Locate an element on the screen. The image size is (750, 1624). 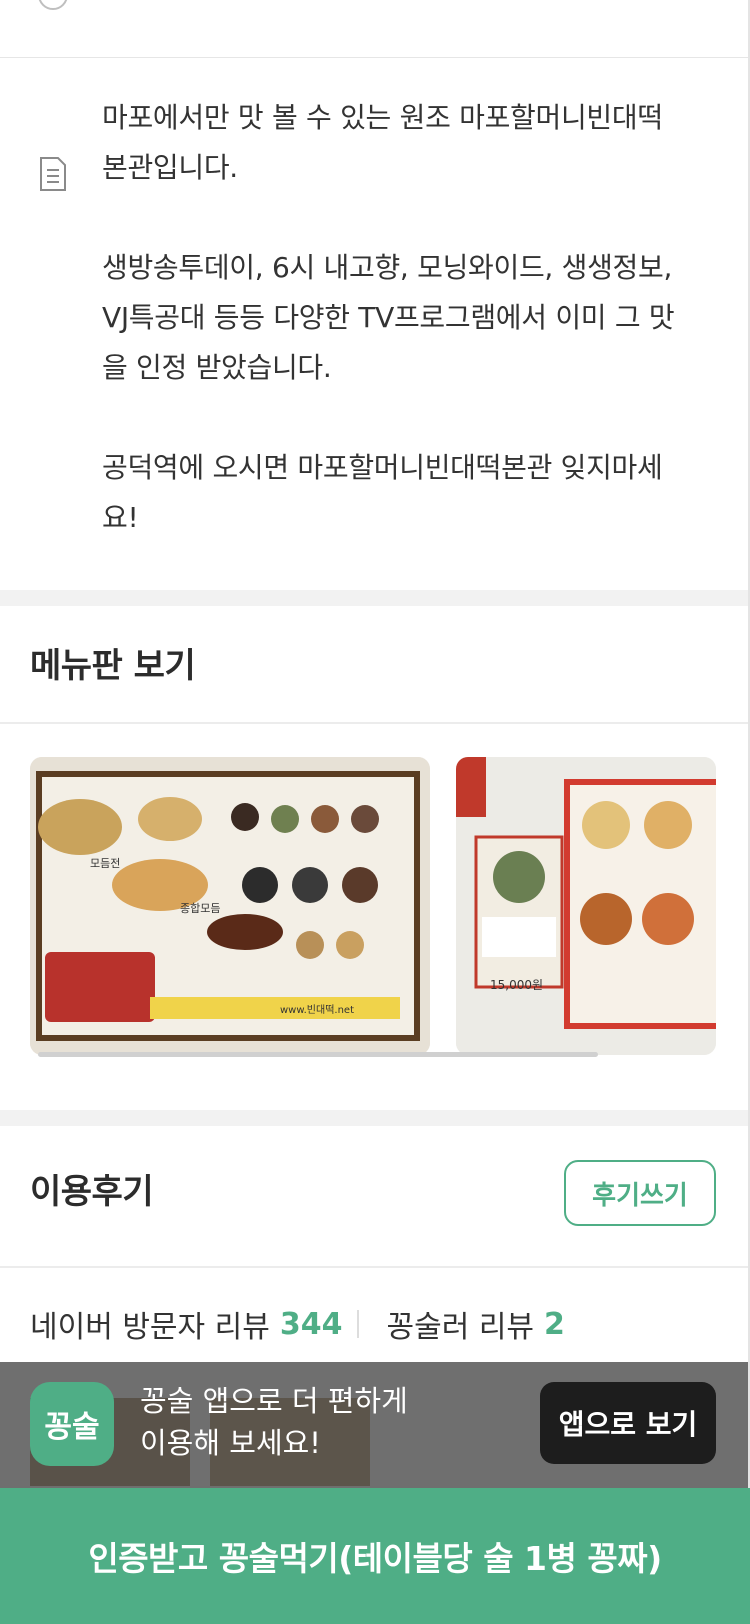
write-review-button: 후기쓰기 is located at coordinates (640, 1193).